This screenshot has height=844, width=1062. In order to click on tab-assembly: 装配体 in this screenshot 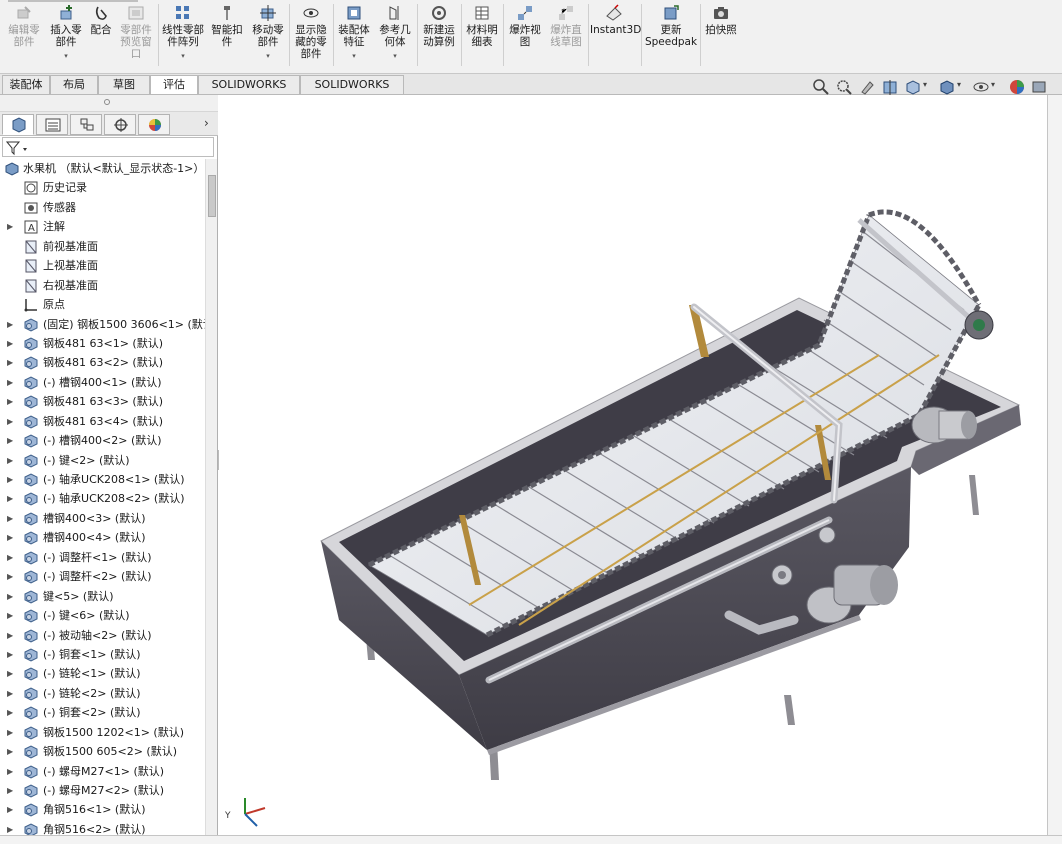, I will do `click(26, 84)`.